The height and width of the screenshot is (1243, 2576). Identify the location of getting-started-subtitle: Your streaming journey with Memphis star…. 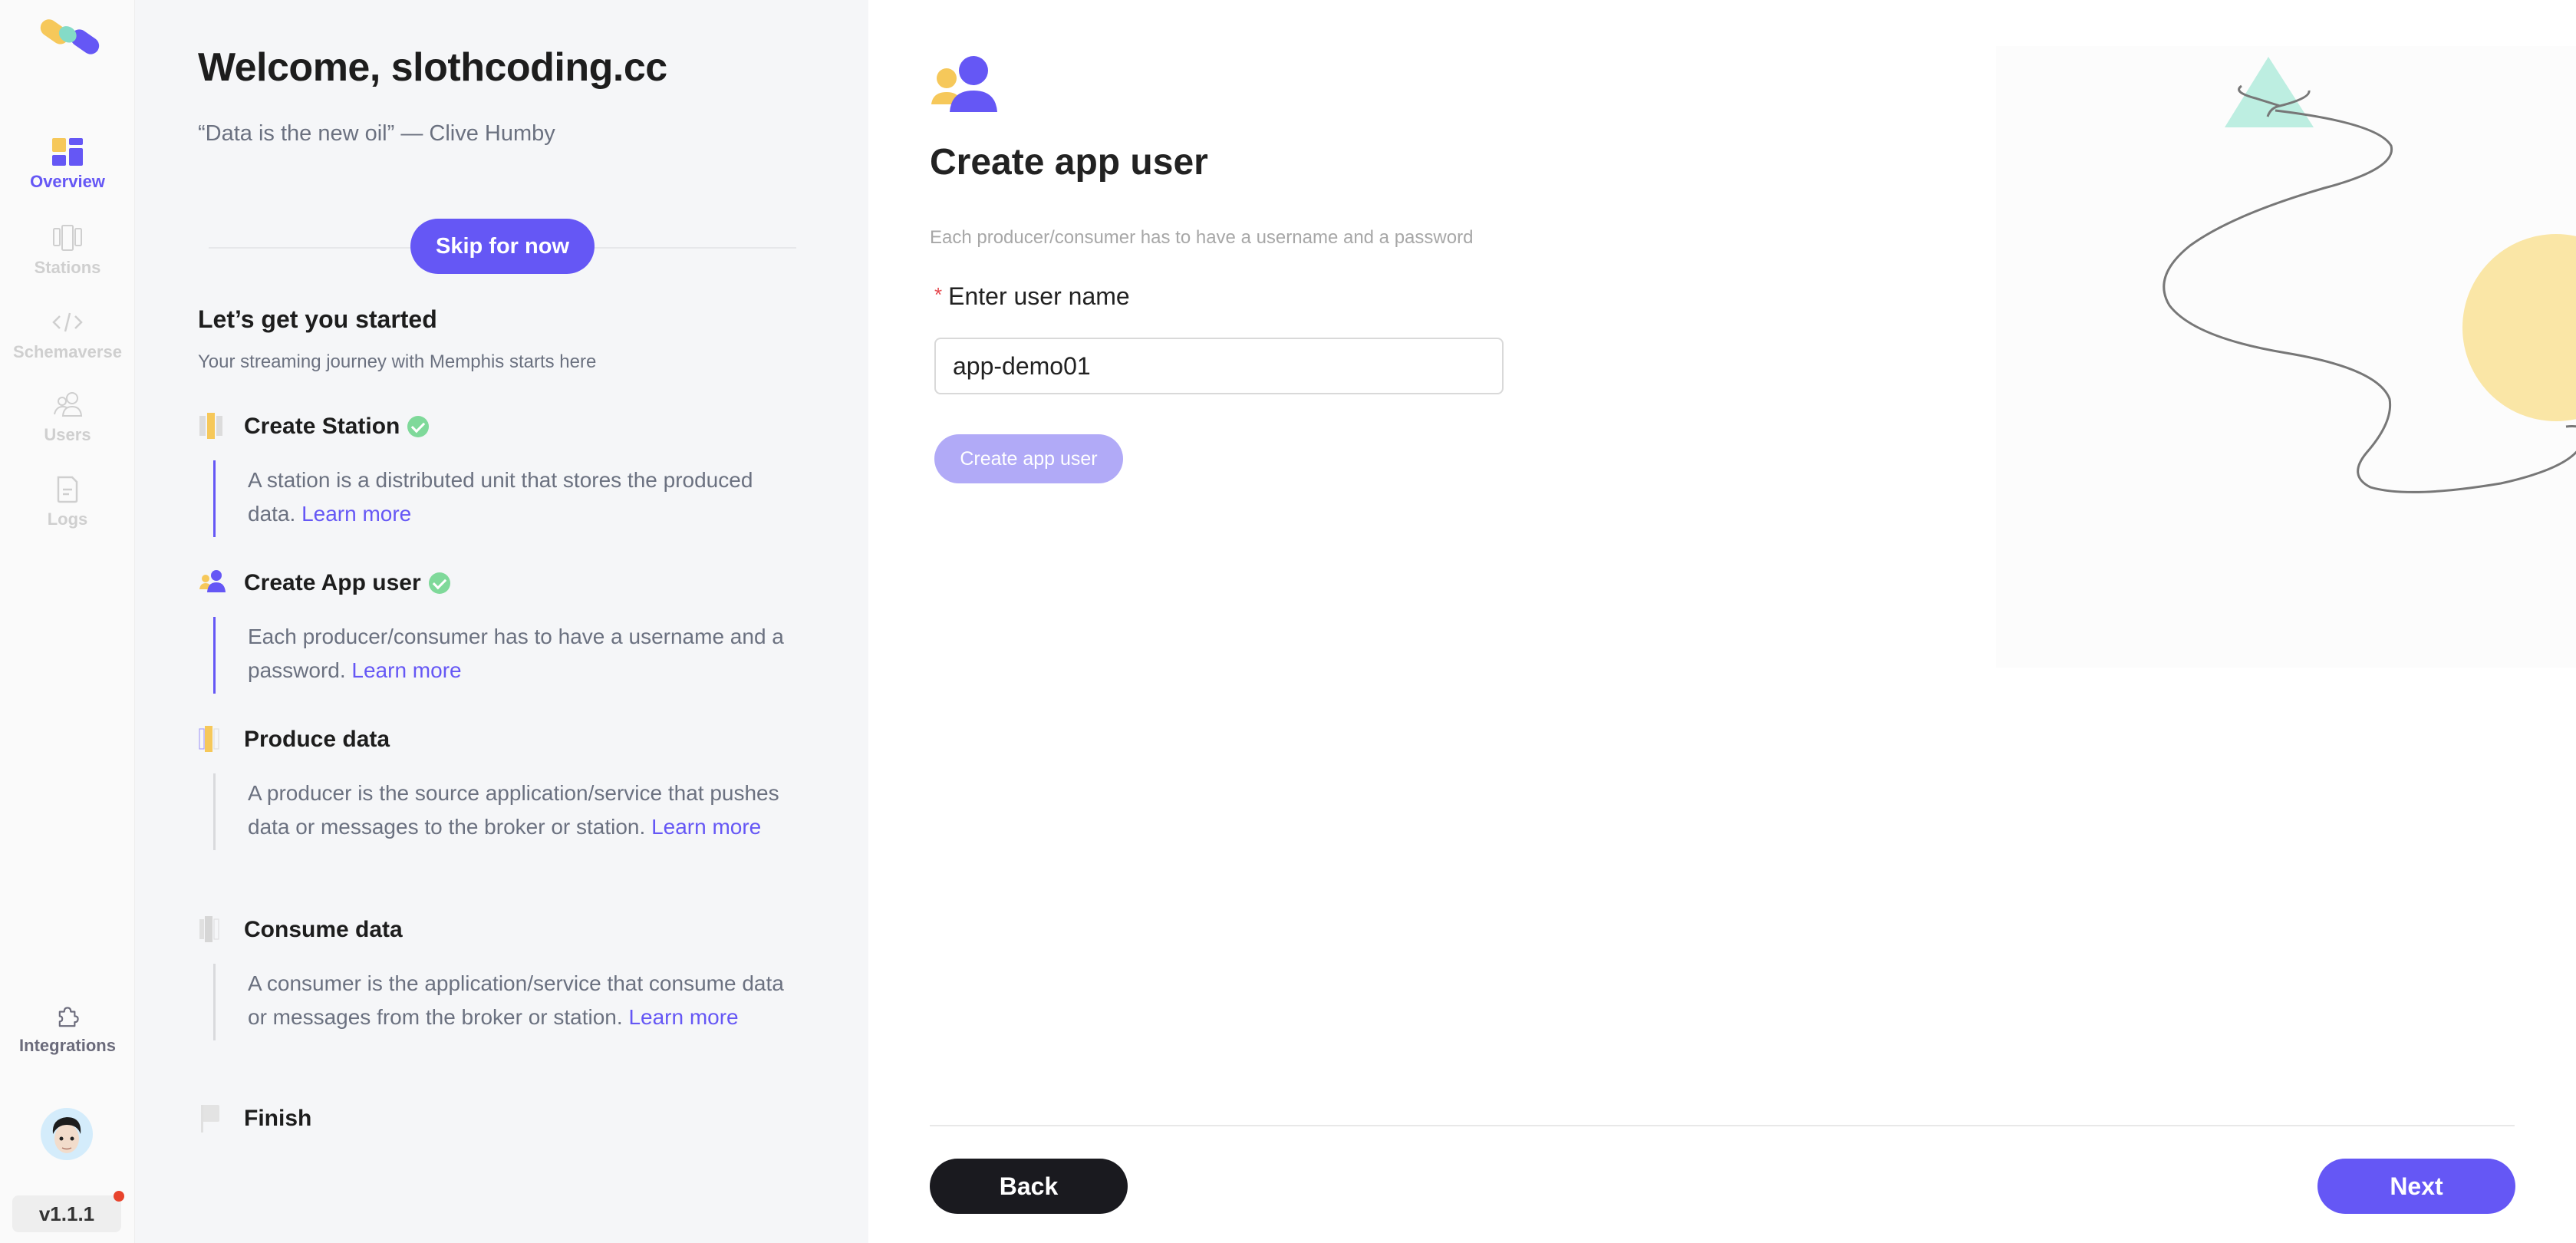
(397, 361).